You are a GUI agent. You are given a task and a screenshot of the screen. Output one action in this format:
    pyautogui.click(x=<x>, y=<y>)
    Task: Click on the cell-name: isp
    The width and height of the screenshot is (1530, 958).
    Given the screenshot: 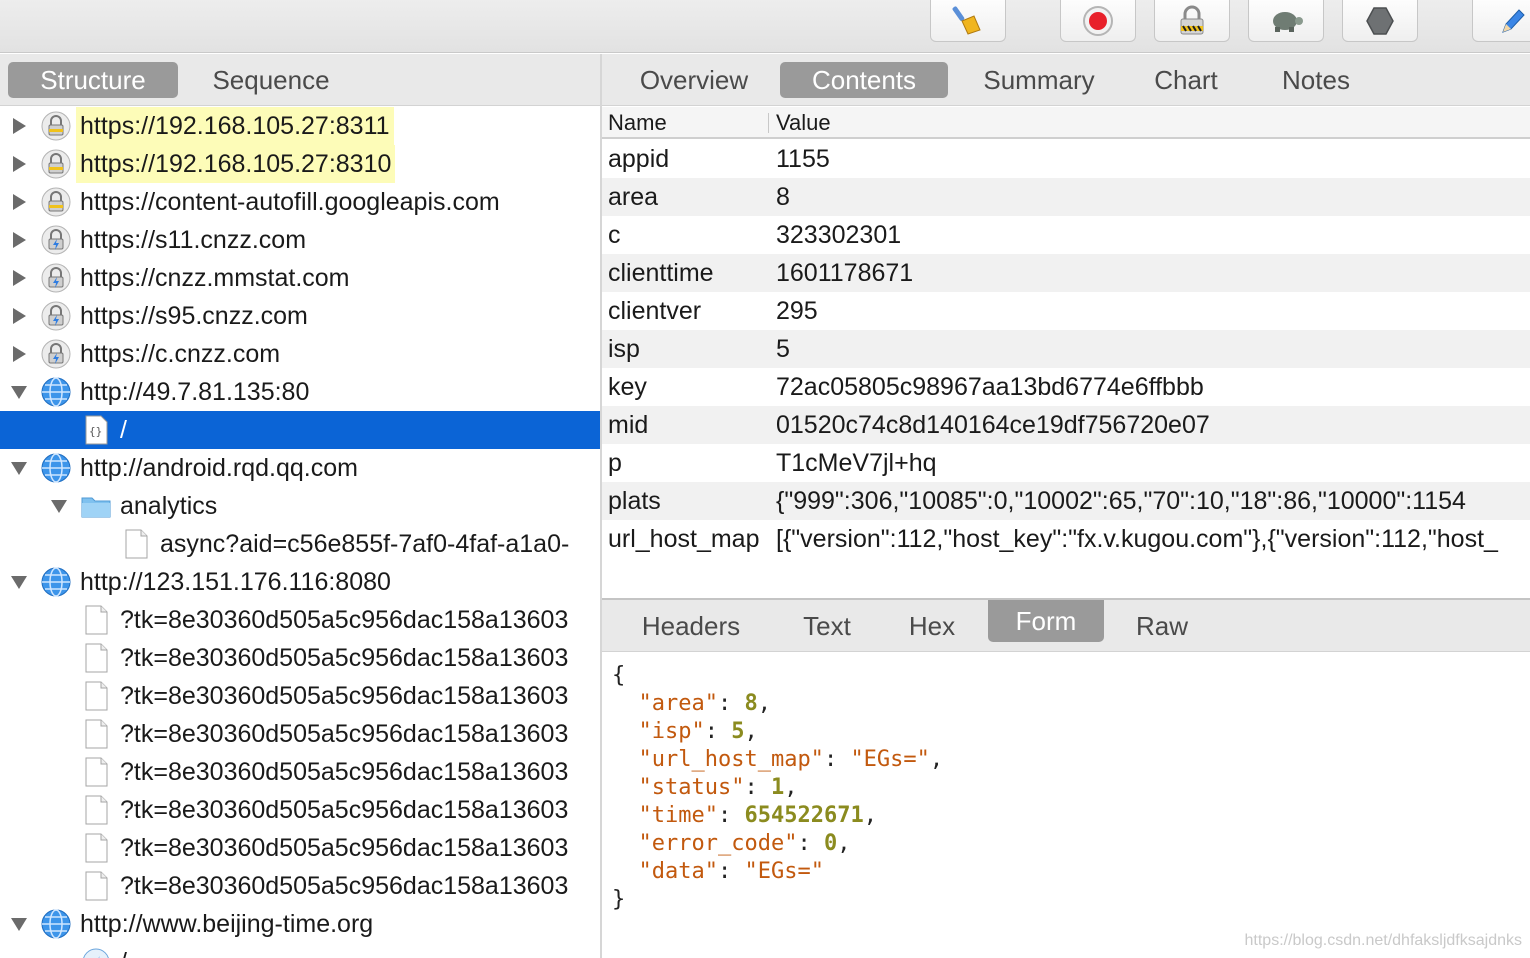 What is the action you would take?
    pyautogui.click(x=624, y=349)
    